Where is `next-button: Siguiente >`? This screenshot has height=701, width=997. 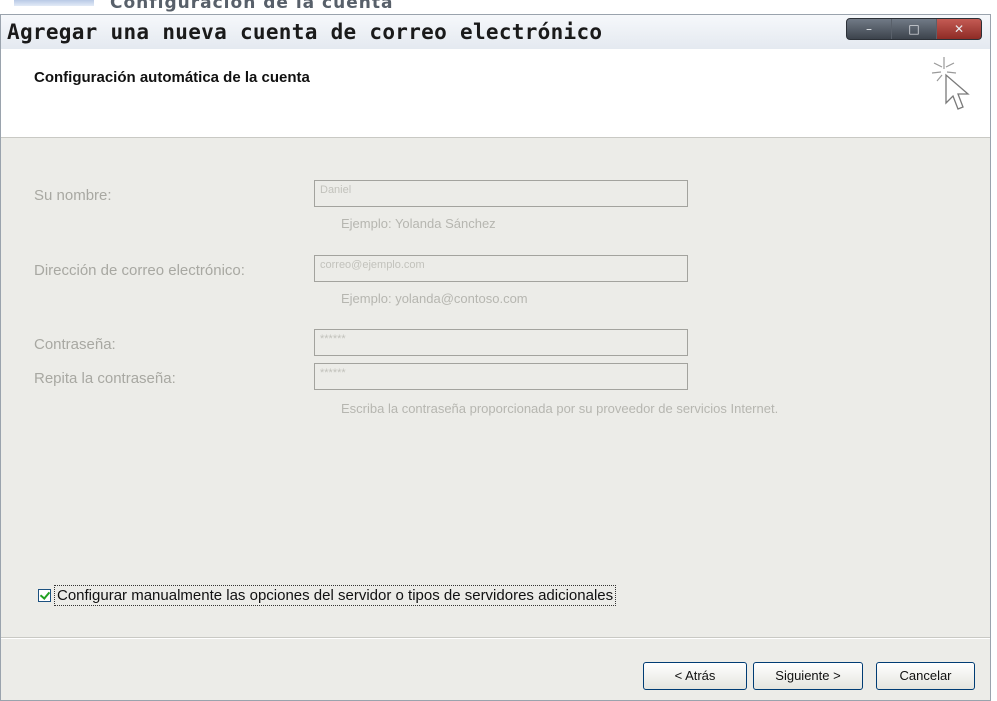
next-button: Siguiente > is located at coordinates (808, 676).